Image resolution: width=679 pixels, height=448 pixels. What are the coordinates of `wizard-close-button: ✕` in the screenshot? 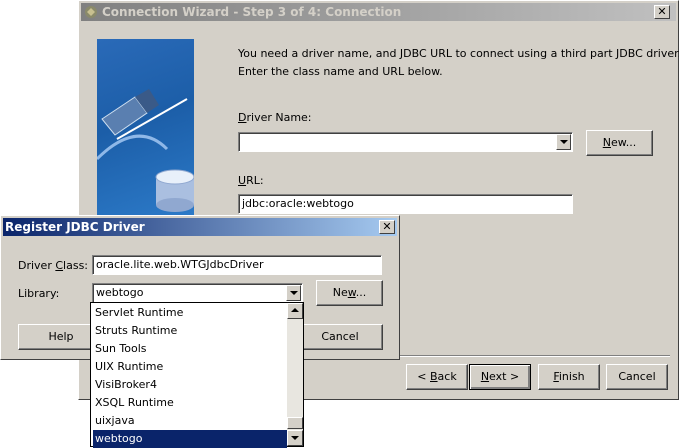 It's located at (662, 12).